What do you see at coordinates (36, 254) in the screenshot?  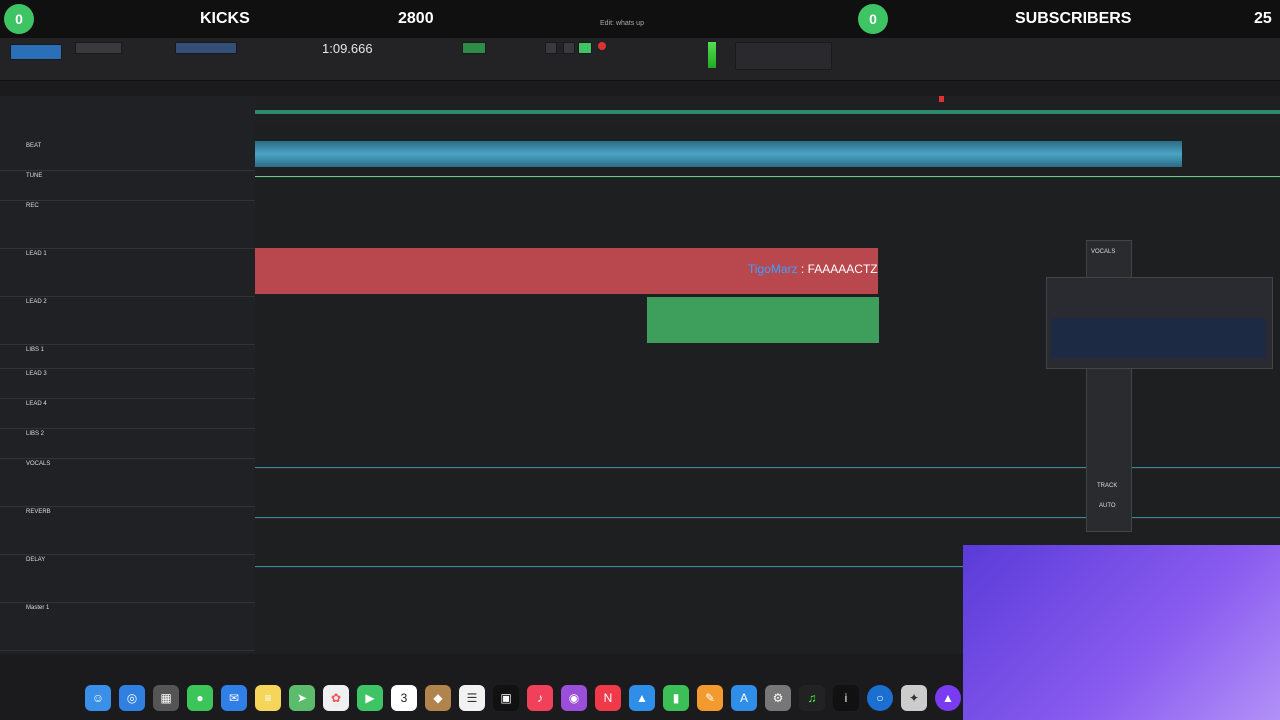 I see `track-name: LEAD 1` at bounding box center [36, 254].